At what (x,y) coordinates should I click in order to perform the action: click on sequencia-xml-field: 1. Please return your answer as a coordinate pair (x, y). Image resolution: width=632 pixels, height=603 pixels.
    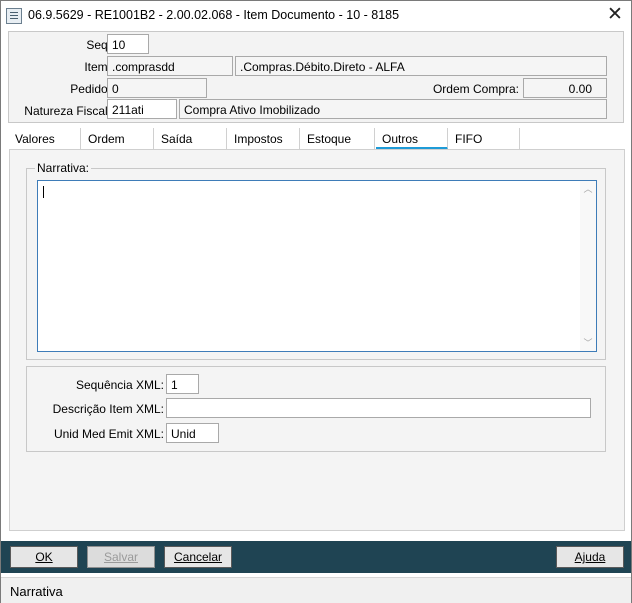
    Looking at the image, I should click on (182, 384).